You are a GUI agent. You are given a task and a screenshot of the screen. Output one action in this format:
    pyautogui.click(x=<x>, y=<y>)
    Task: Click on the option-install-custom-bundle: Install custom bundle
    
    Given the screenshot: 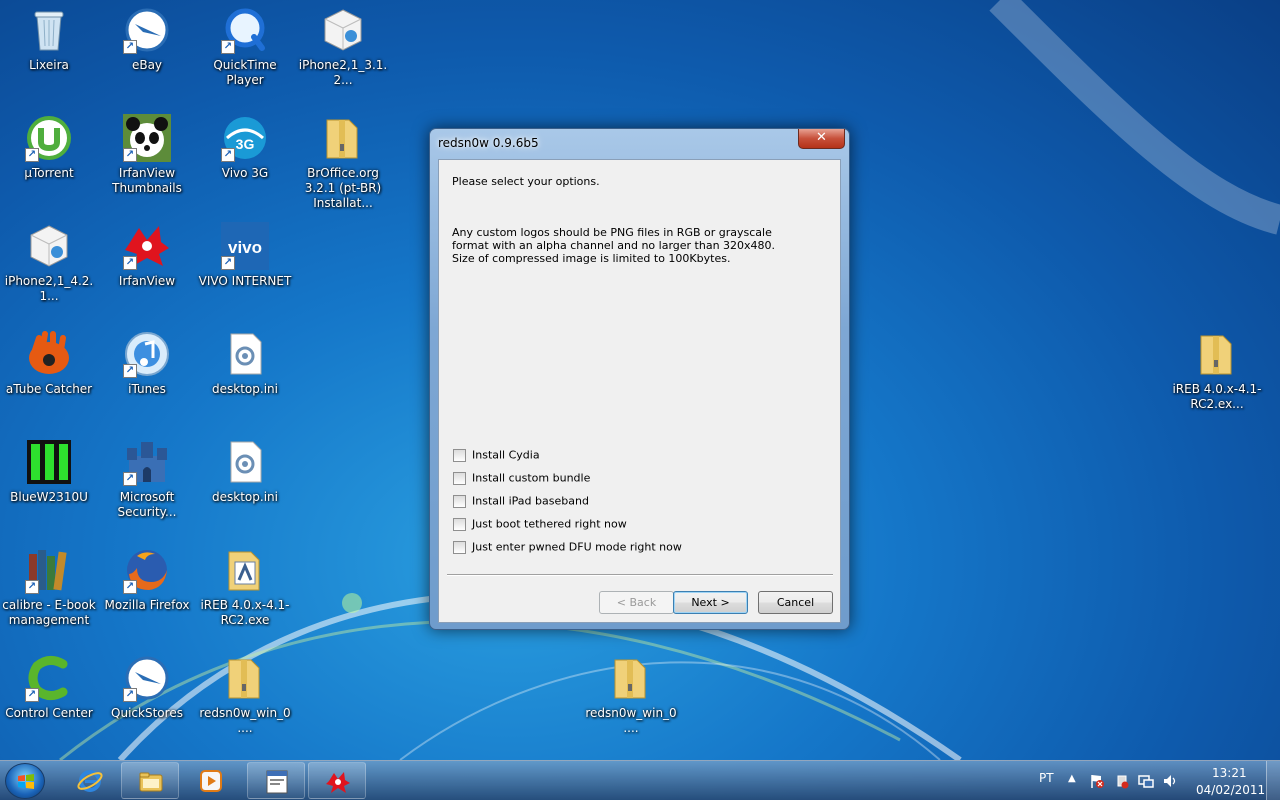 What is the action you would take?
    pyautogui.click(x=521, y=479)
    